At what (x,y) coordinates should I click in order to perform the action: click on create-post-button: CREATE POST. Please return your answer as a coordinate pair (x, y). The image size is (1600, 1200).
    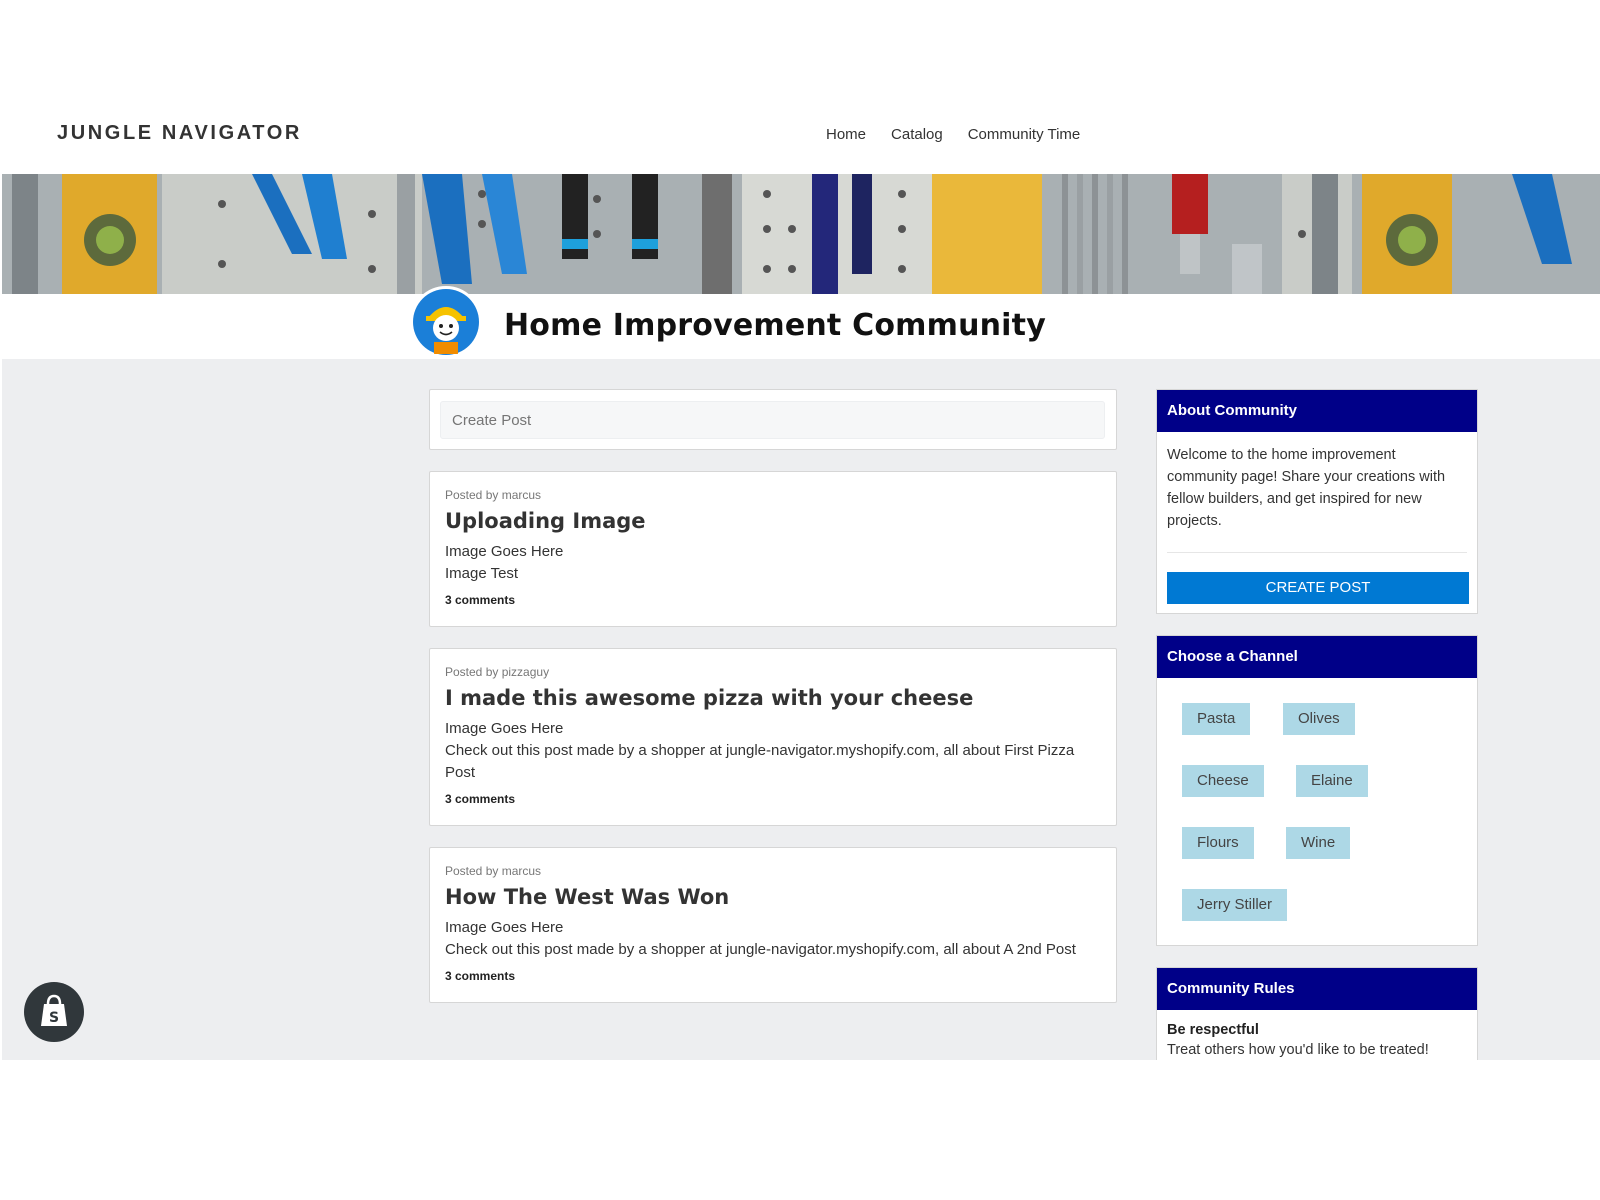
    Looking at the image, I should click on (1318, 588).